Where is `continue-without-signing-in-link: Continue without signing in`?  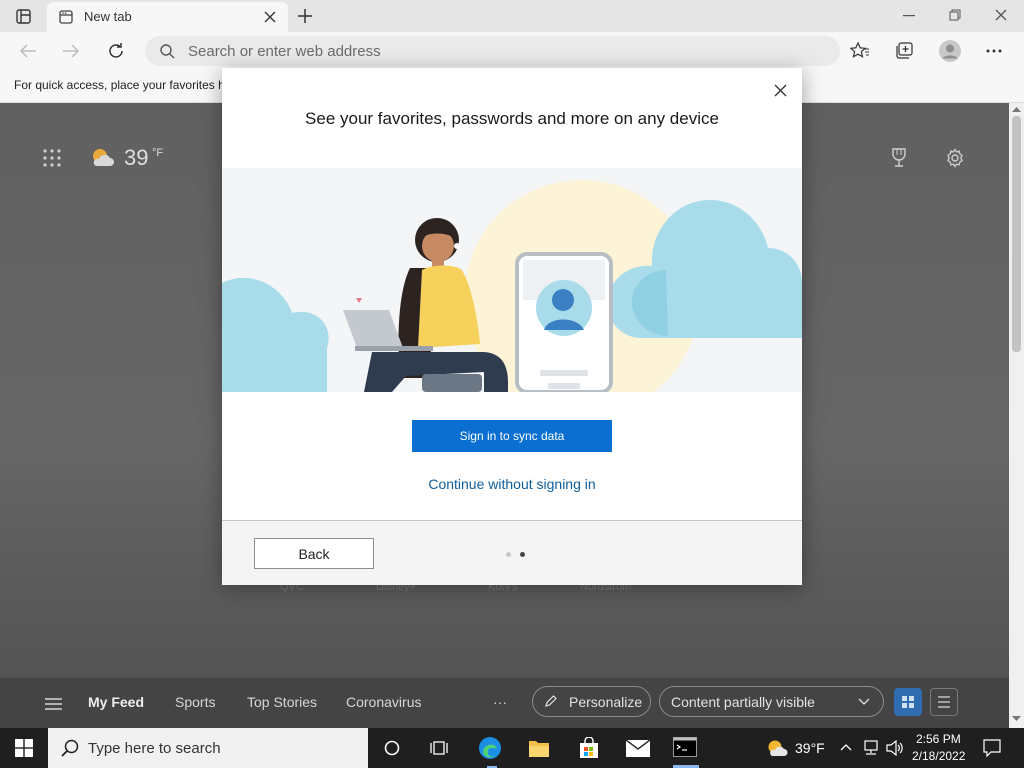
continue-without-signing-in-link: Continue without signing in is located at coordinates (512, 484).